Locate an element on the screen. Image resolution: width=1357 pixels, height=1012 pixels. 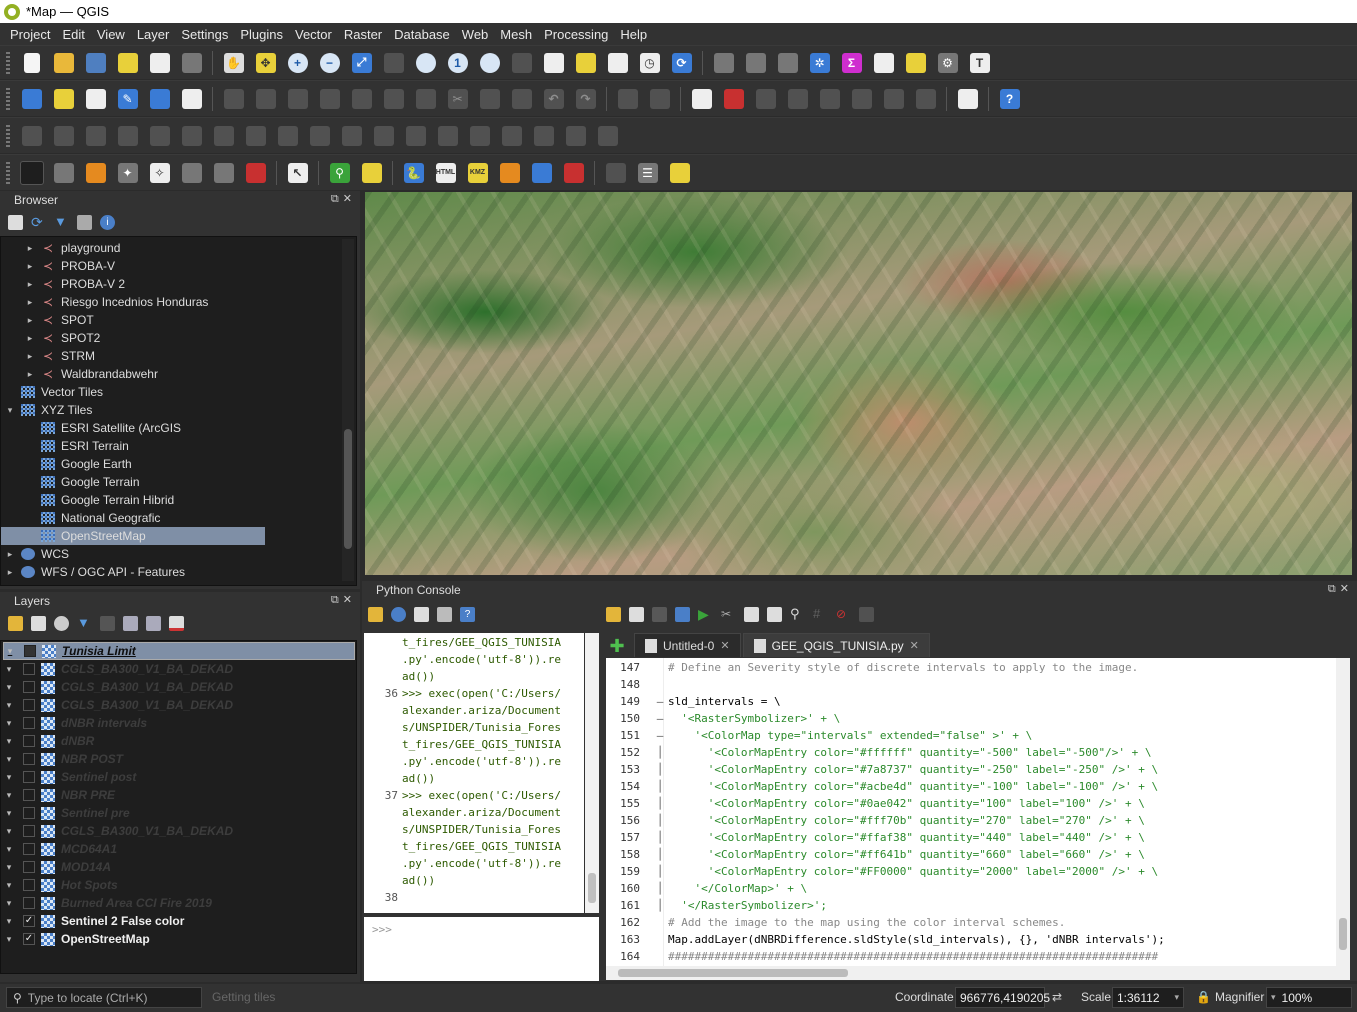
new-temporary-layer-button is located at coordinates (95, 98).